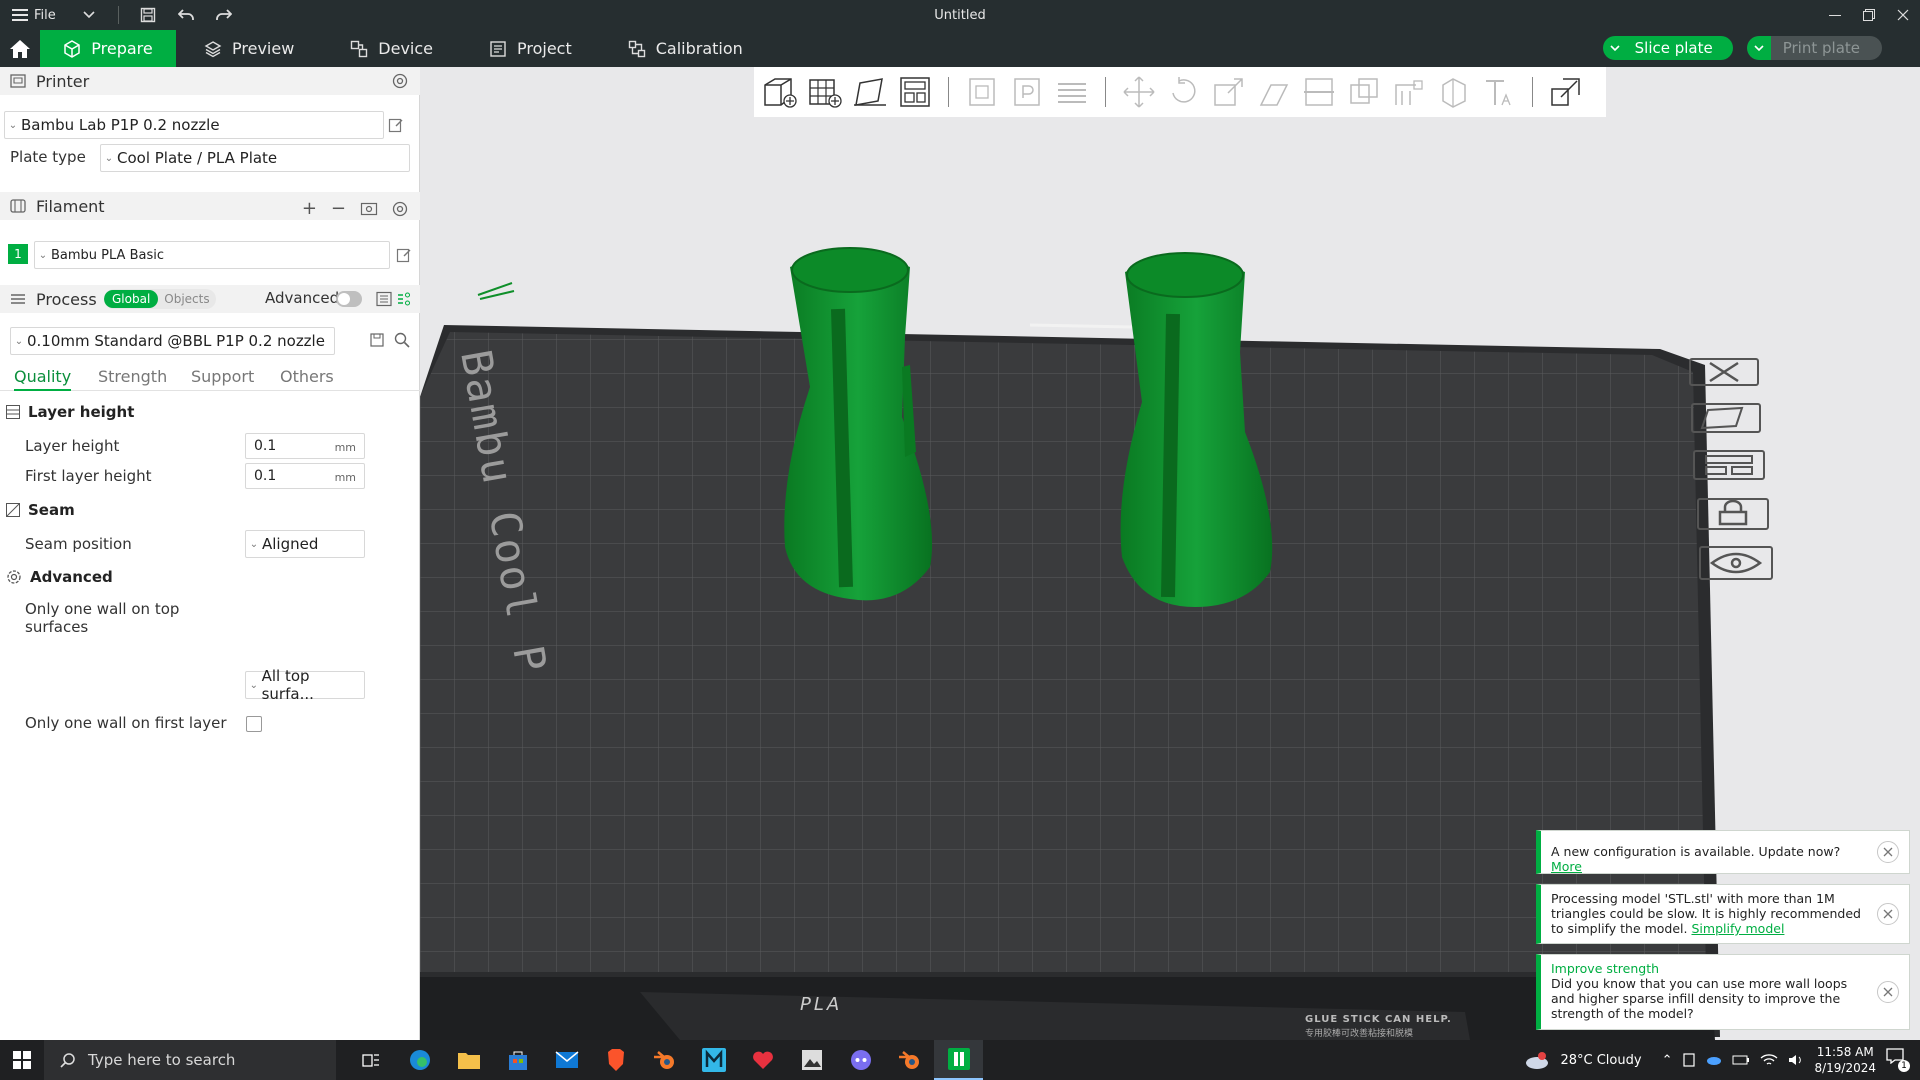 The width and height of the screenshot is (1920, 1080). I want to click on compare-icon, so click(404, 299).